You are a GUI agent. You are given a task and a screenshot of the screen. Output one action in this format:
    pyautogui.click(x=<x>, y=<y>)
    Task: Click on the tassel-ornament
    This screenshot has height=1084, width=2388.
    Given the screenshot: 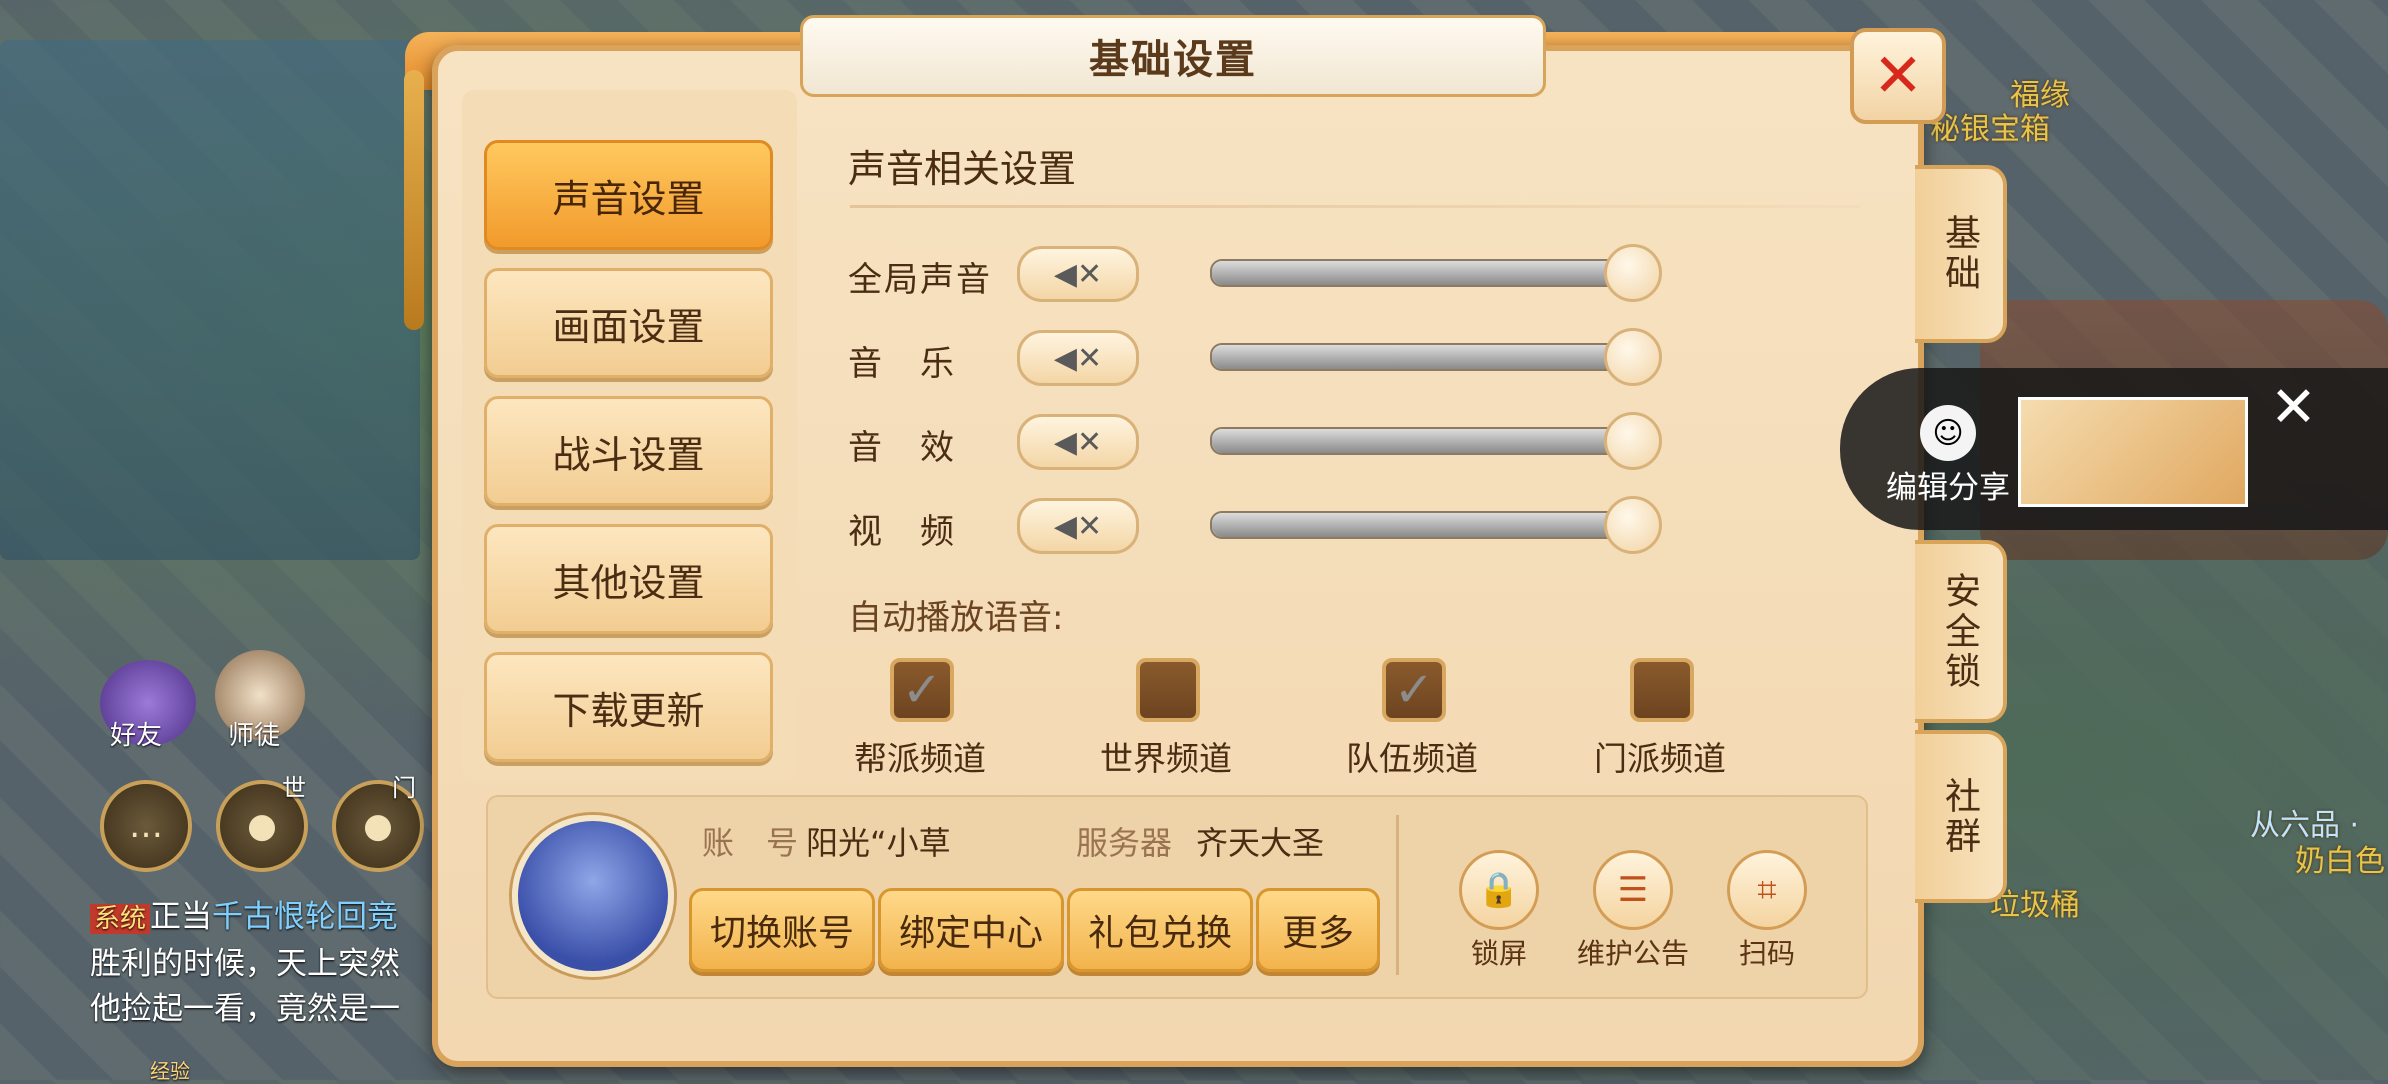 What is the action you would take?
    pyautogui.click(x=414, y=200)
    